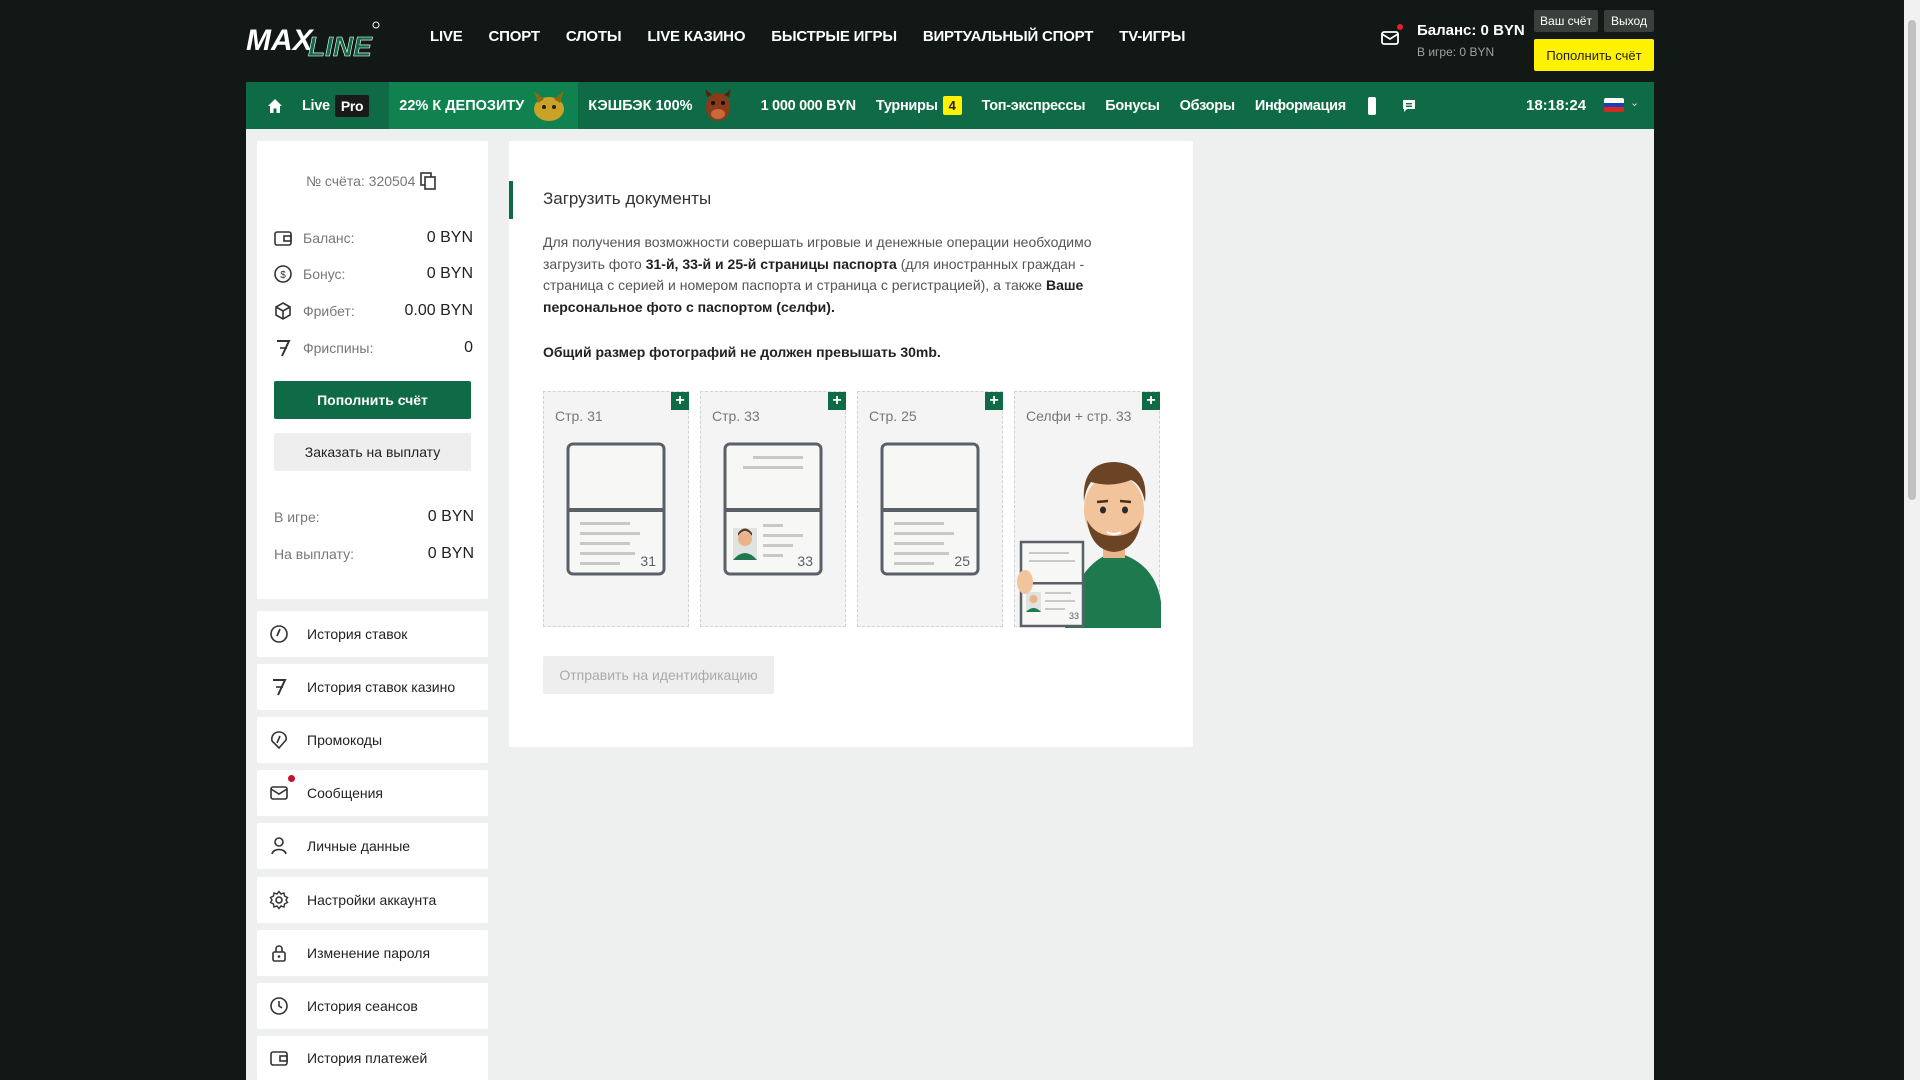 This screenshot has height=1080, width=1920. Describe the element at coordinates (1566, 21) in the screenshot. I see `your-account-button: Ваш счёт` at that location.